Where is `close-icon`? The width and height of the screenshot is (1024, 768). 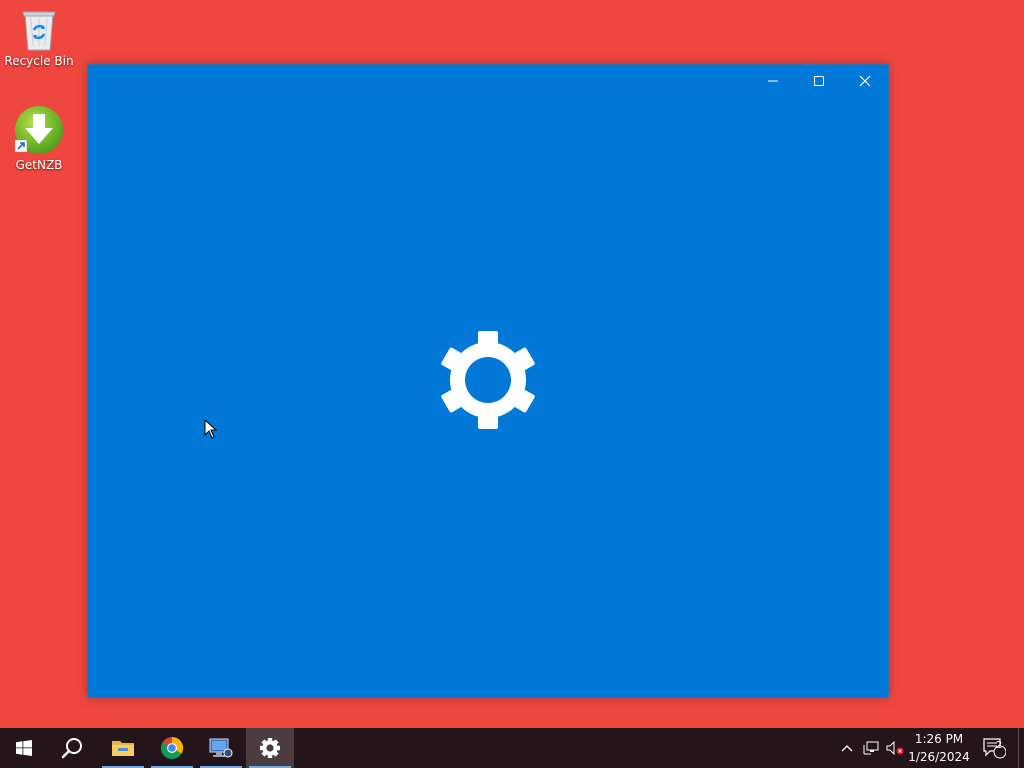
close-icon is located at coordinates (865, 81).